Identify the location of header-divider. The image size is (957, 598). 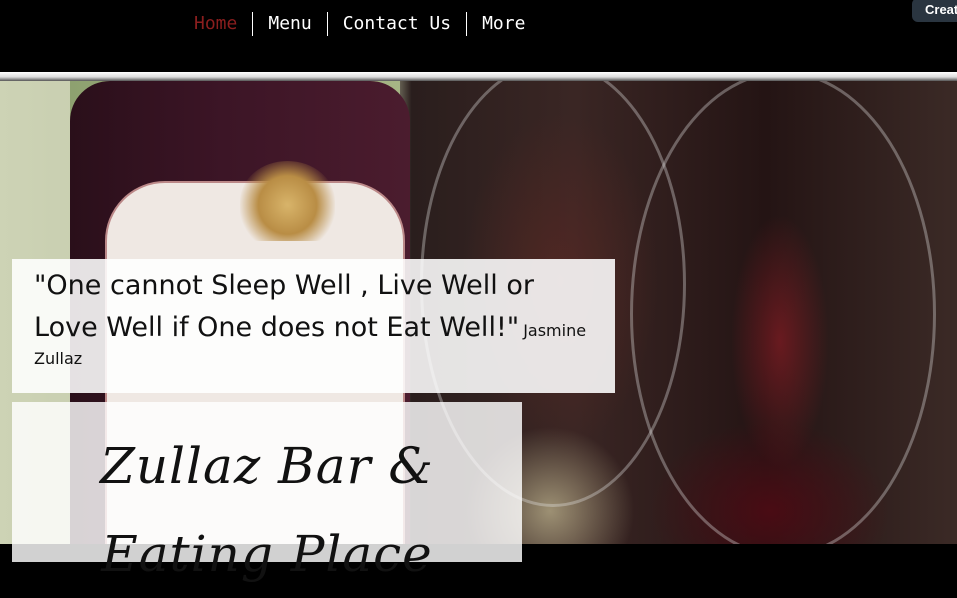
(478, 76).